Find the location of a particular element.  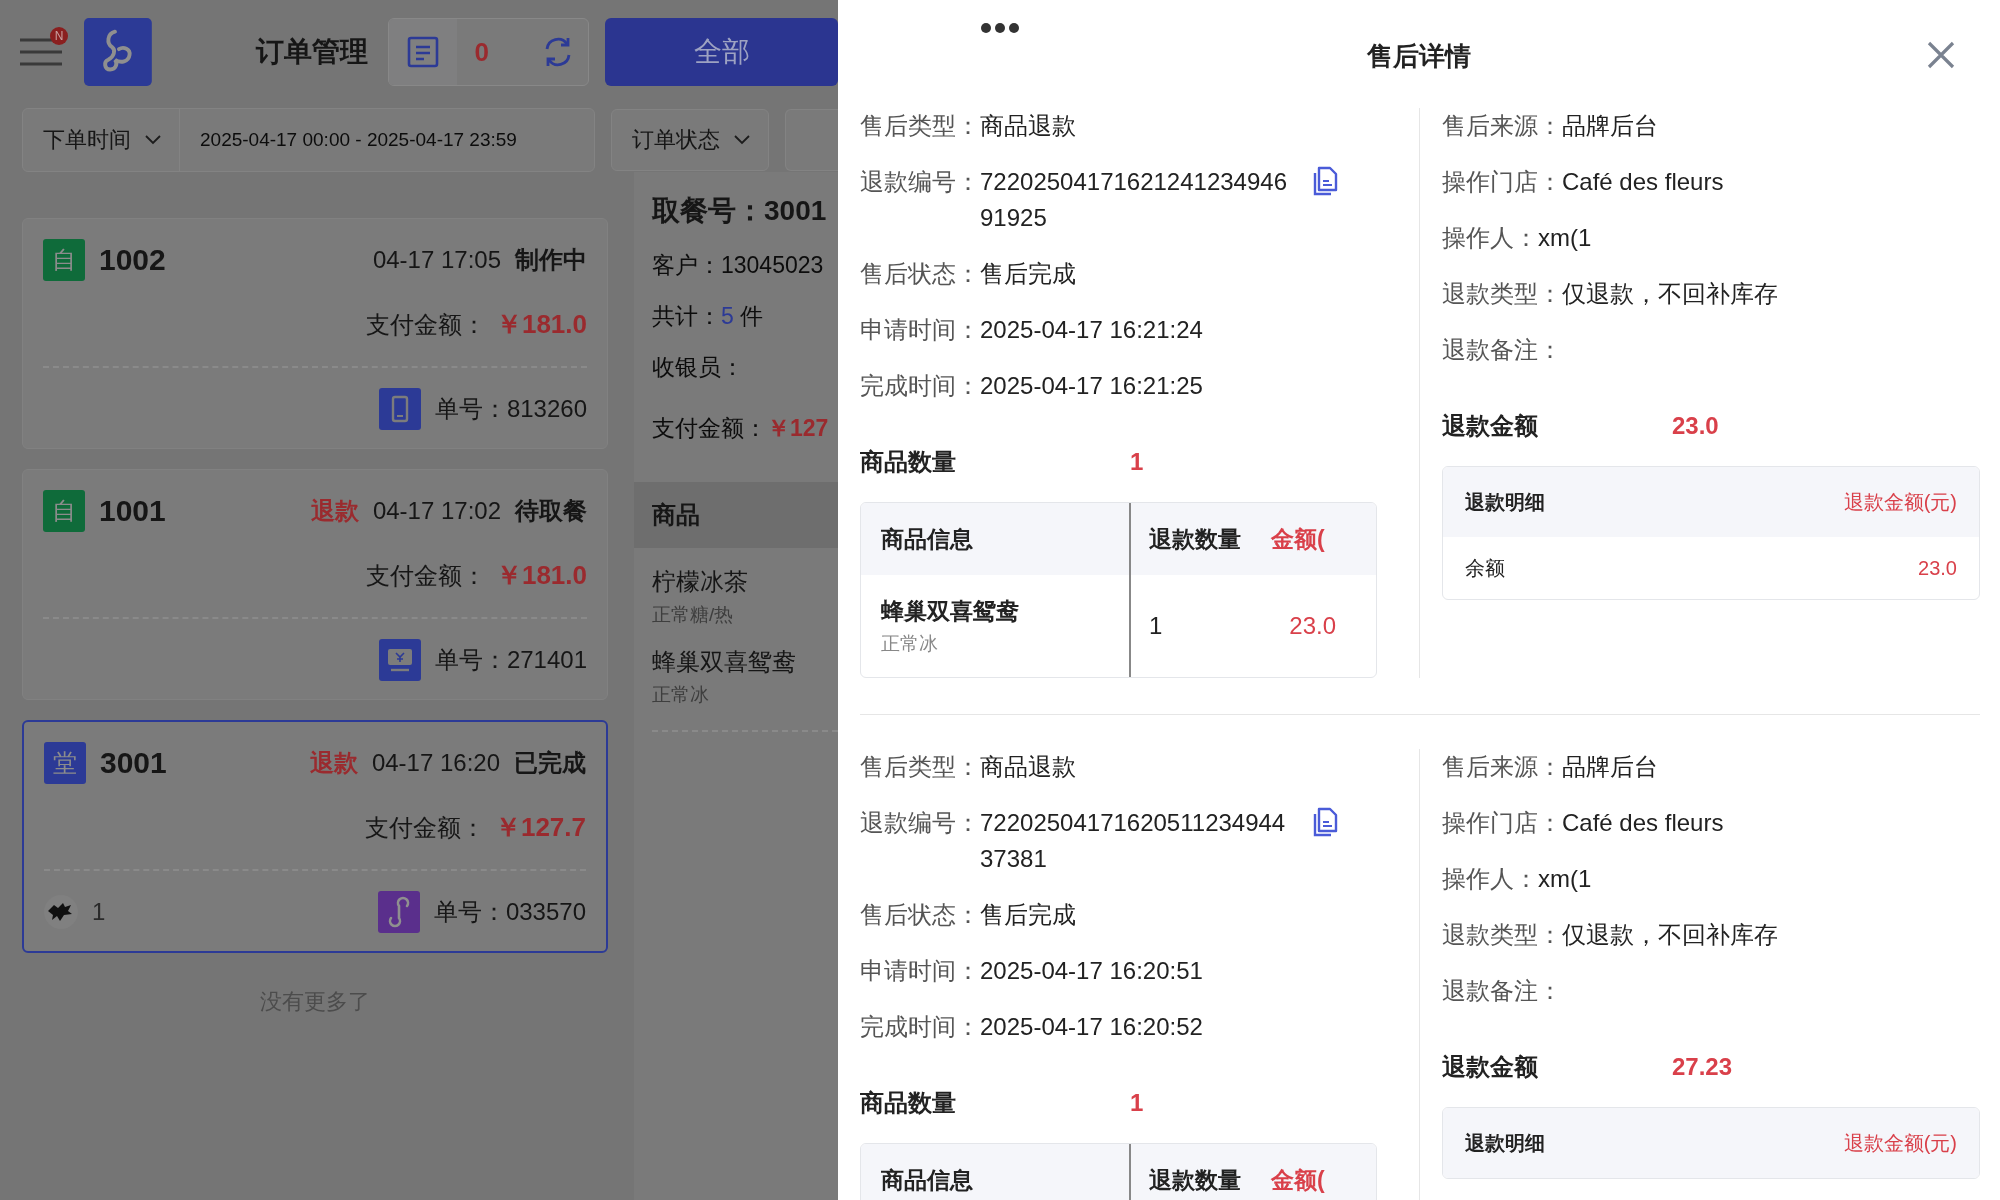

field-label: 操作门店： is located at coordinates (1502, 182).